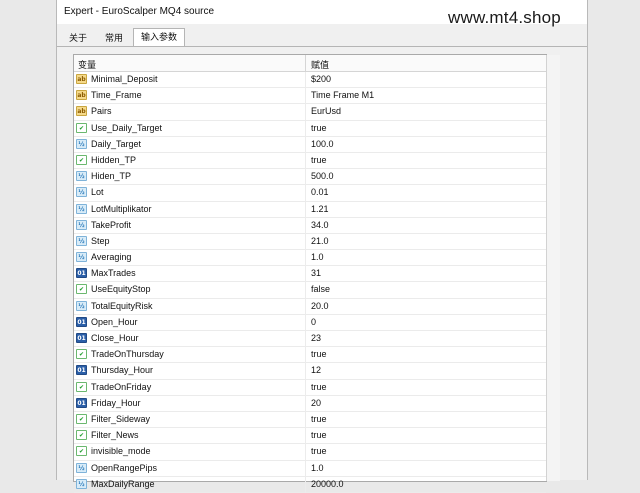 This screenshot has height=493, width=640. Describe the element at coordinates (114, 321) in the screenshot. I see `parameter-name: Open_Hour` at that location.